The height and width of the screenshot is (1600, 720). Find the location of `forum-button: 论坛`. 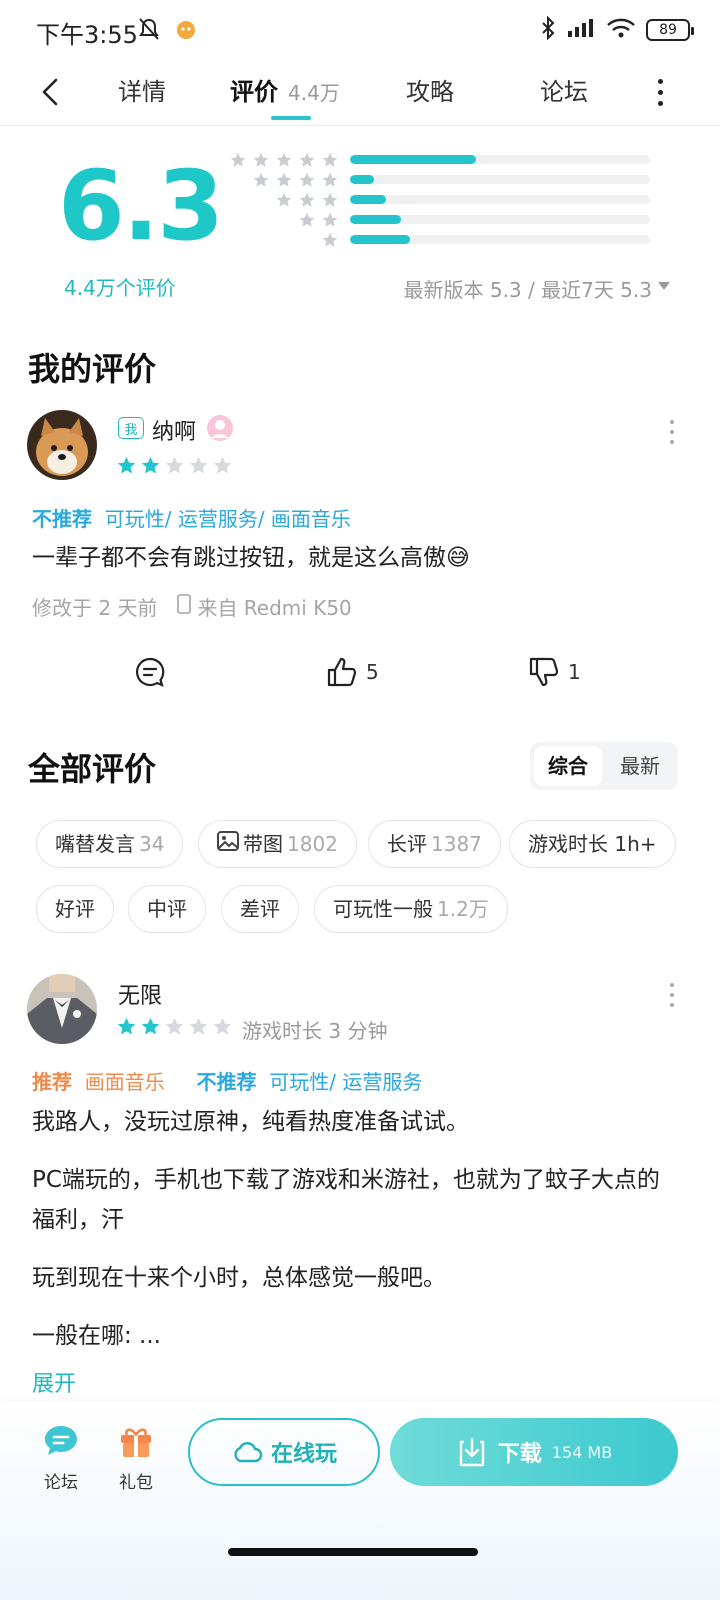

forum-button: 论坛 is located at coordinates (61, 1458).